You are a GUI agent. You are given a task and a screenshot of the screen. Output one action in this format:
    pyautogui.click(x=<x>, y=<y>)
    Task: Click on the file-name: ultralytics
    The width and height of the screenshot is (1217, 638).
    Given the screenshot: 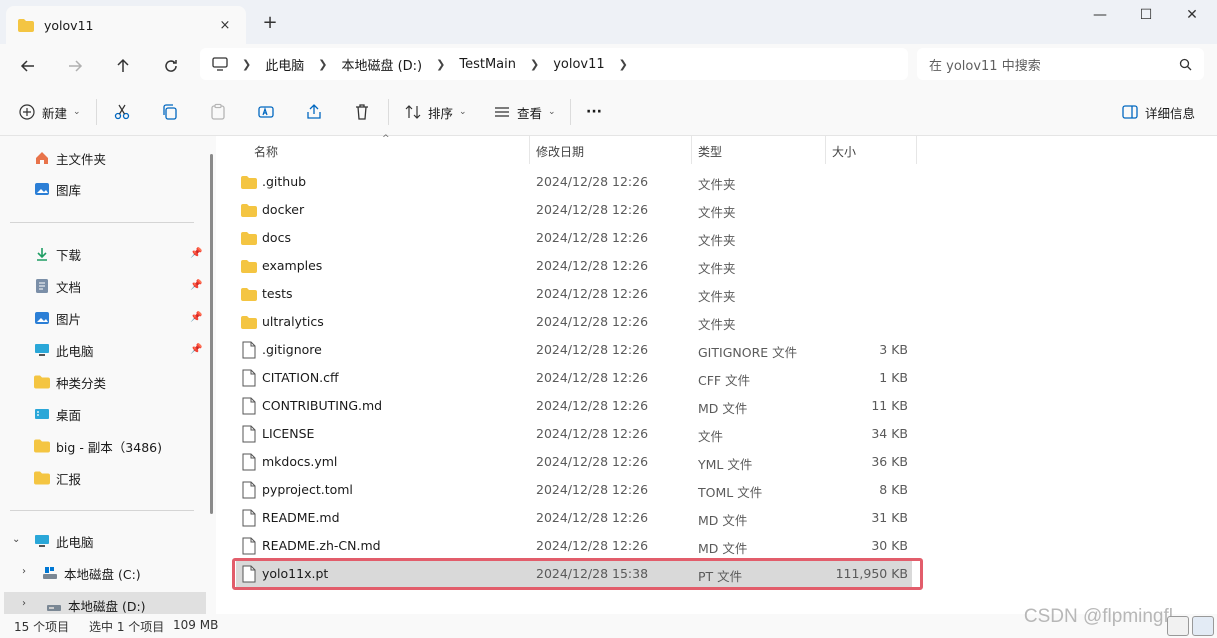 What is the action you would take?
    pyautogui.click(x=293, y=321)
    